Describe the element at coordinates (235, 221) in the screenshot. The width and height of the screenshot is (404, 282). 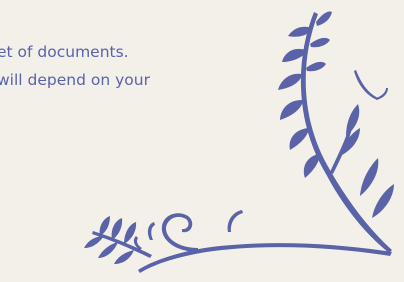
I see `ornament-curl` at that location.